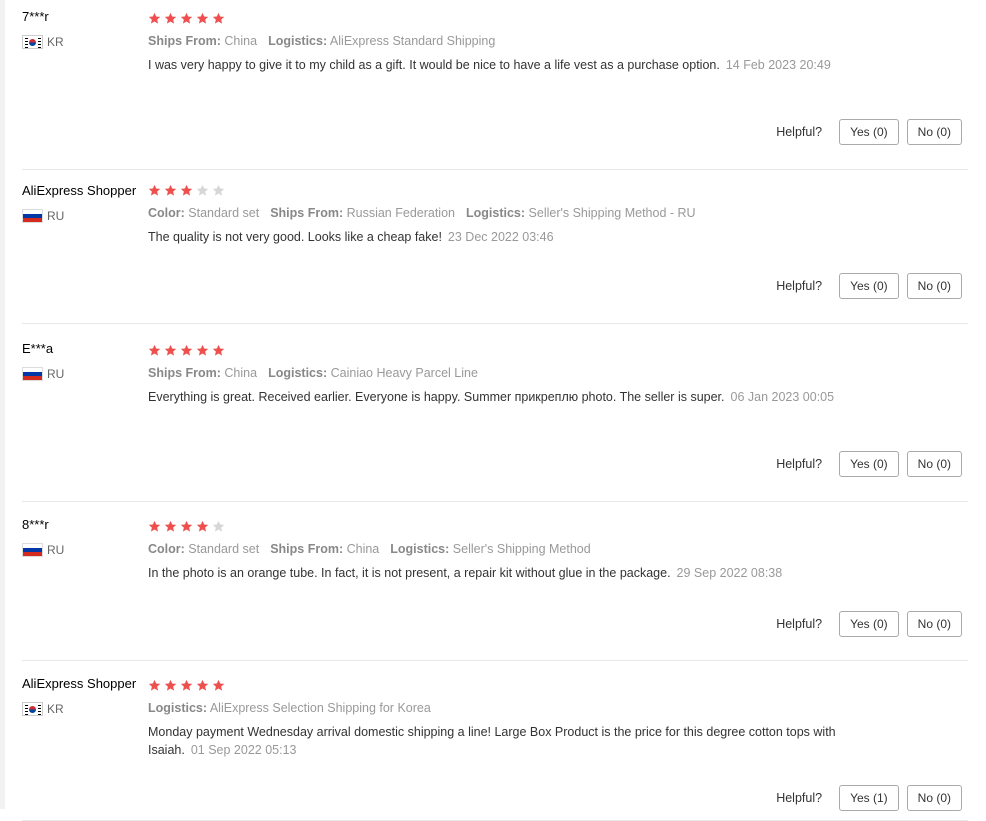 The image size is (986, 821). I want to click on reviewer-info: 7***r KR, so click(84, 29).